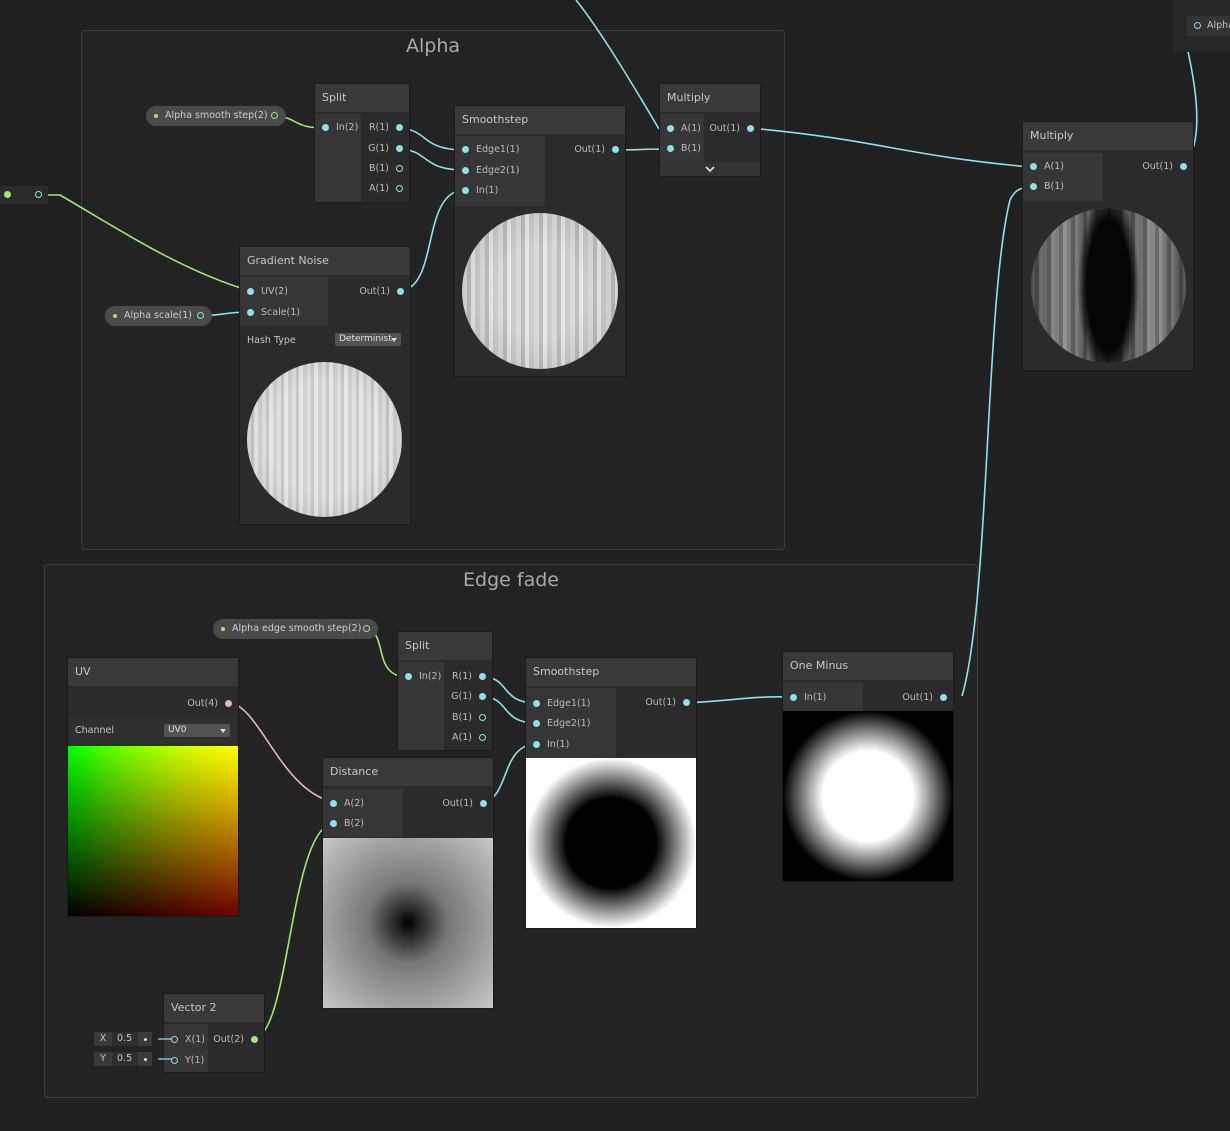 Image resolution: width=1230 pixels, height=1131 pixels. What do you see at coordinates (342, 128) in the screenshot?
I see `input-port: In(2)` at bounding box center [342, 128].